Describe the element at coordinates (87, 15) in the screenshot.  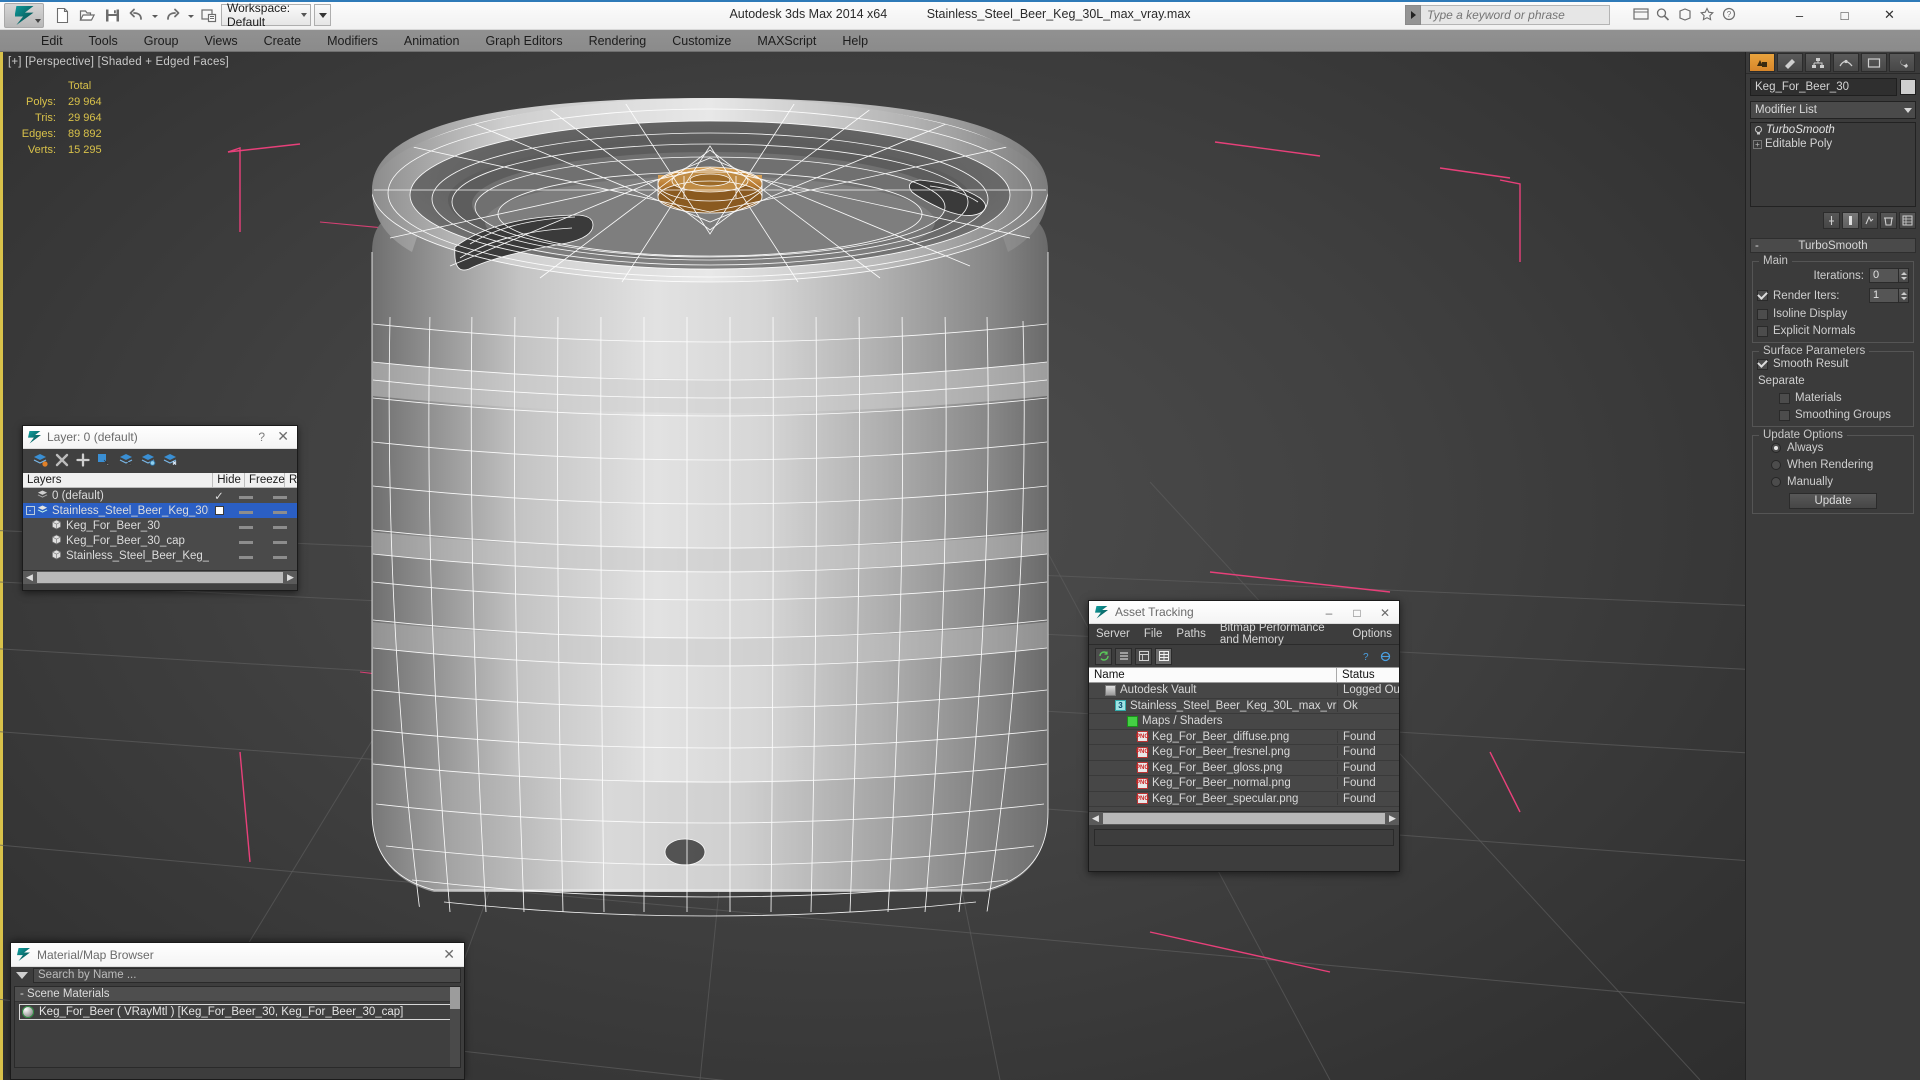
I see `open-icon` at that location.